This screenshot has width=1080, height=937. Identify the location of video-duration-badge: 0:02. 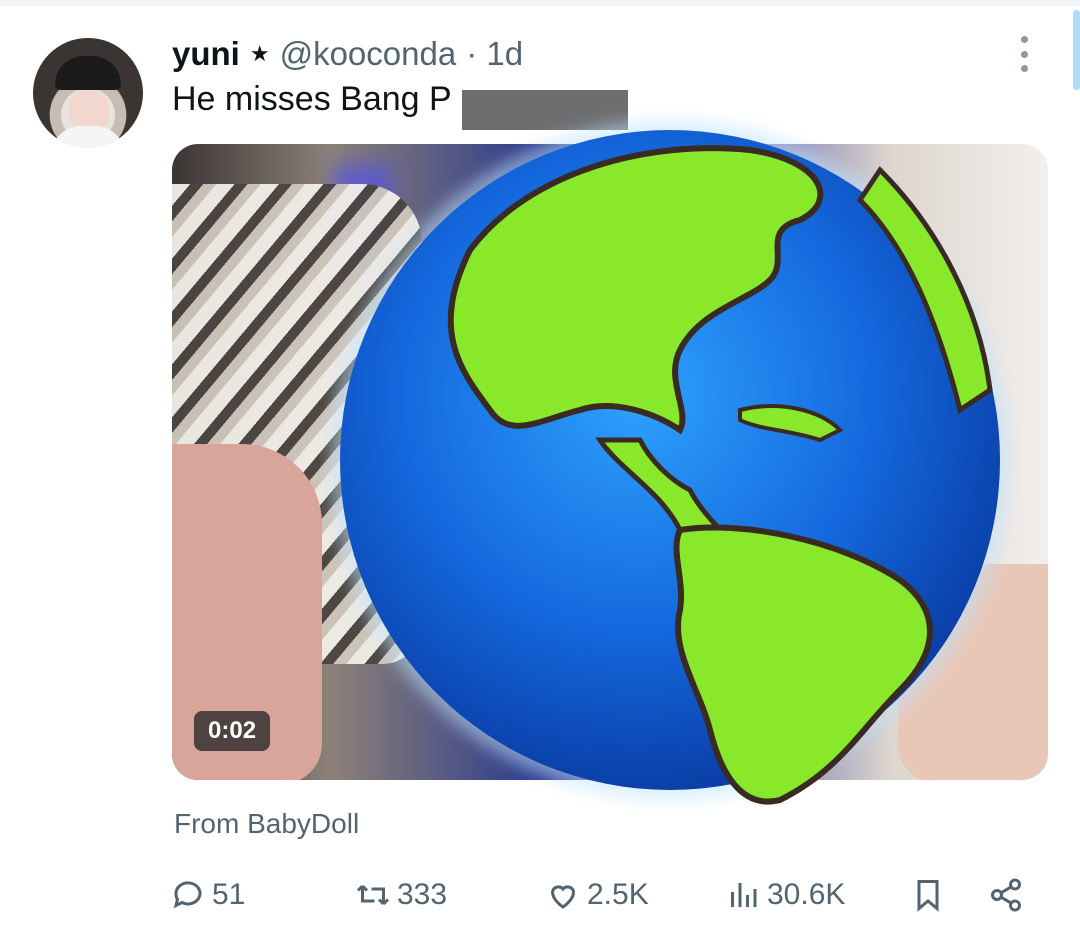
(232, 731).